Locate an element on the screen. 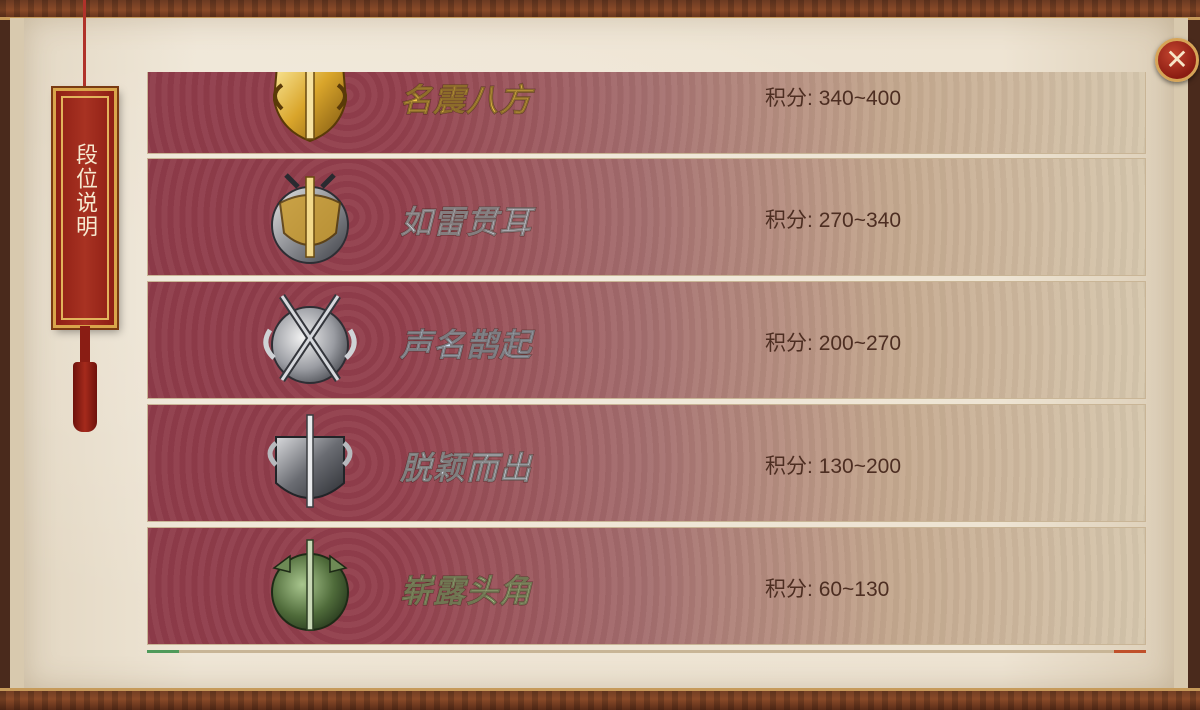 The image size is (1200, 710). rank-score: 积分: 200~270 is located at coordinates (833, 342).